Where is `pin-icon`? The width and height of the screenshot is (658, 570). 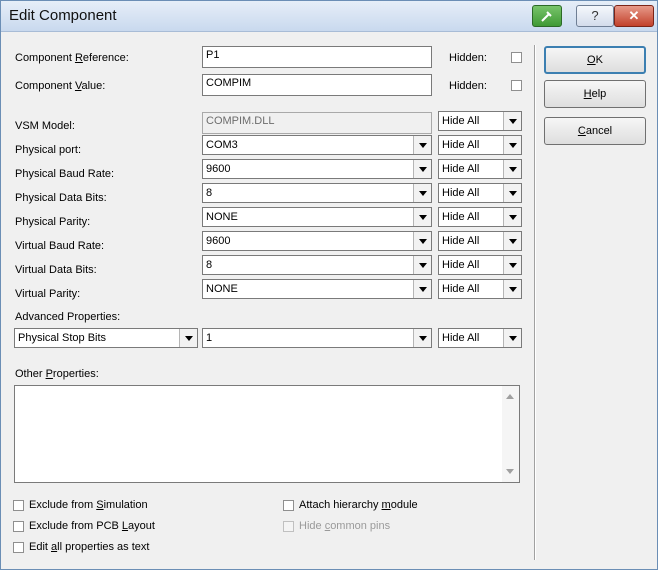
pin-icon is located at coordinates (546, 16).